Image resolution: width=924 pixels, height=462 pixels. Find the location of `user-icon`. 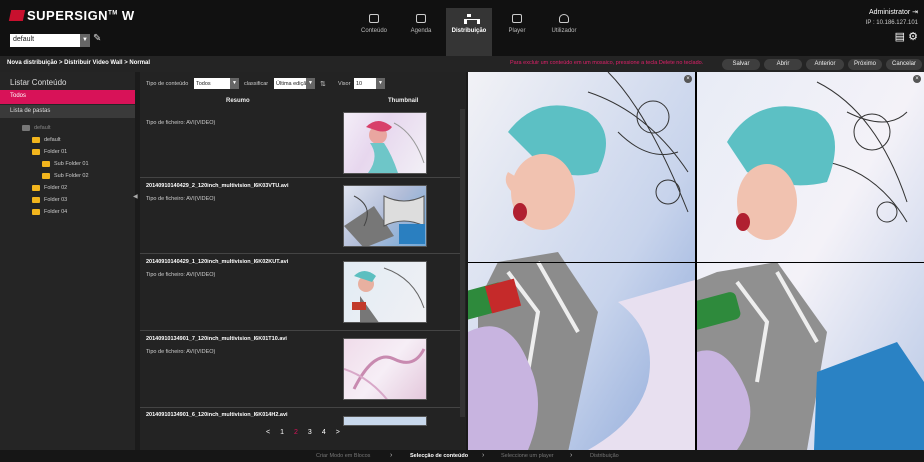

user-icon is located at coordinates (564, 18).